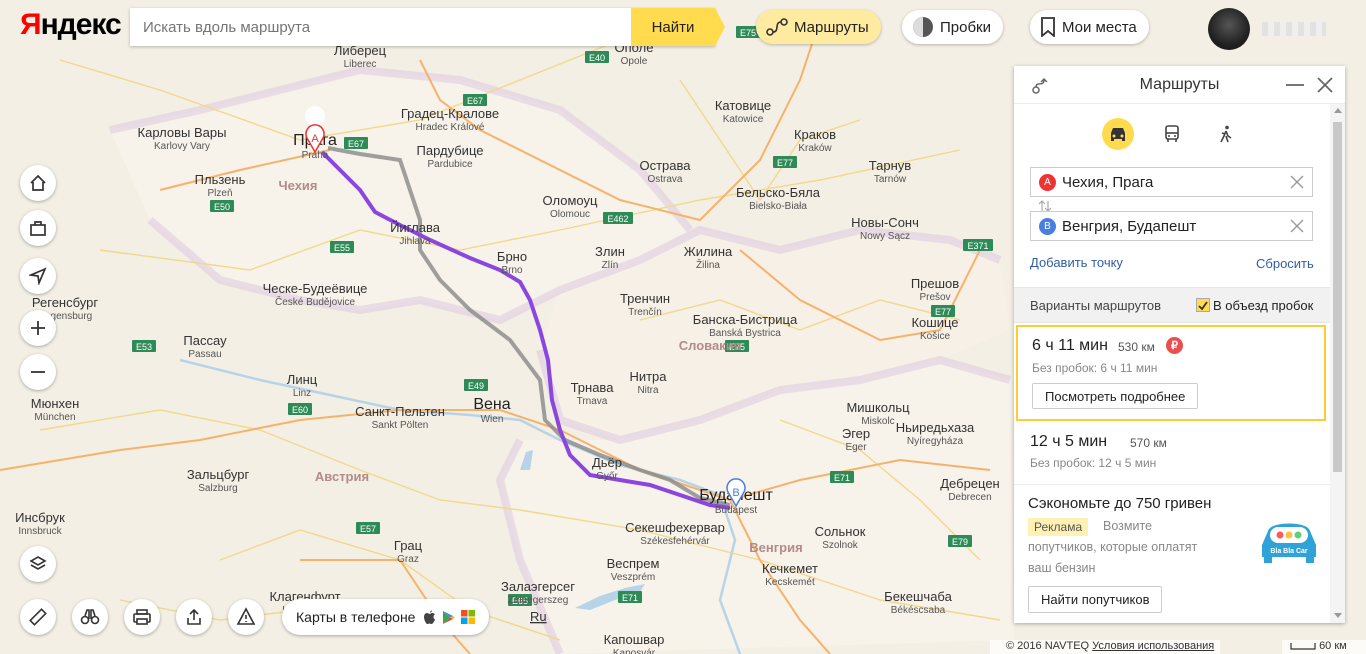 This screenshot has width=1366, height=654. What do you see at coordinates (205, 340) in the screenshot?
I see `city-label: Пассау` at bounding box center [205, 340].